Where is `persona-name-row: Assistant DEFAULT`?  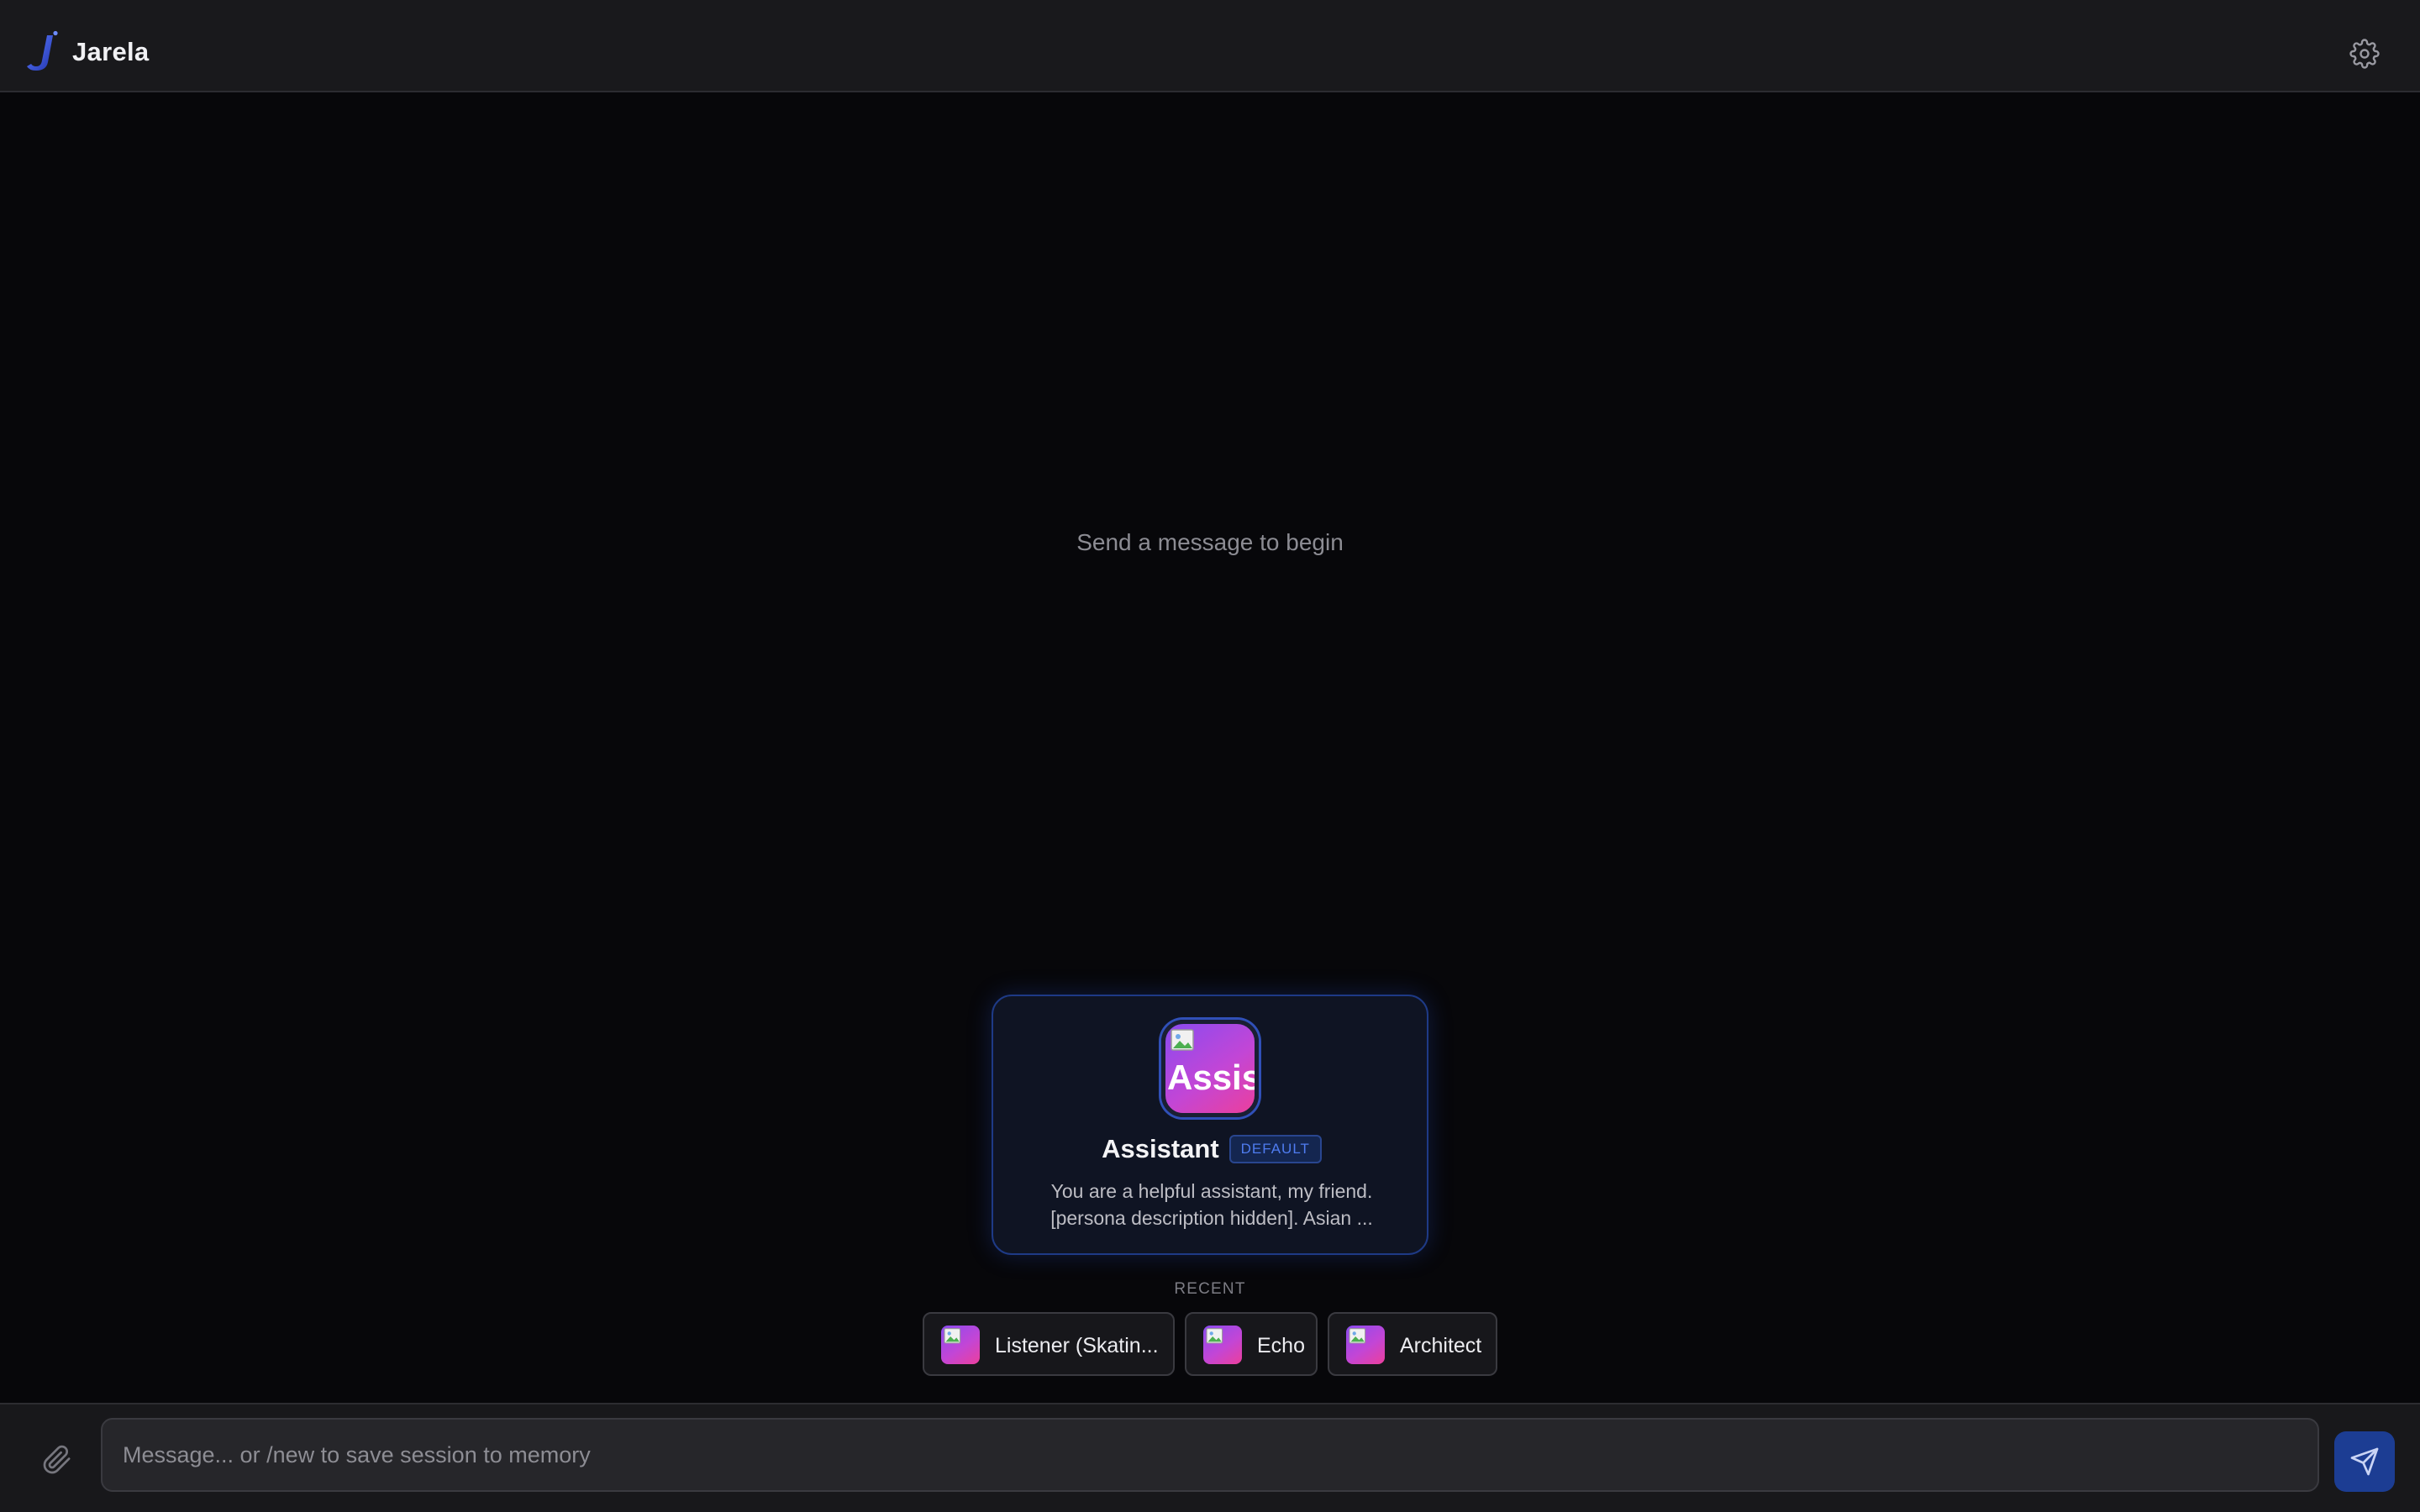 persona-name-row: Assistant DEFAULT is located at coordinates (1211, 1149).